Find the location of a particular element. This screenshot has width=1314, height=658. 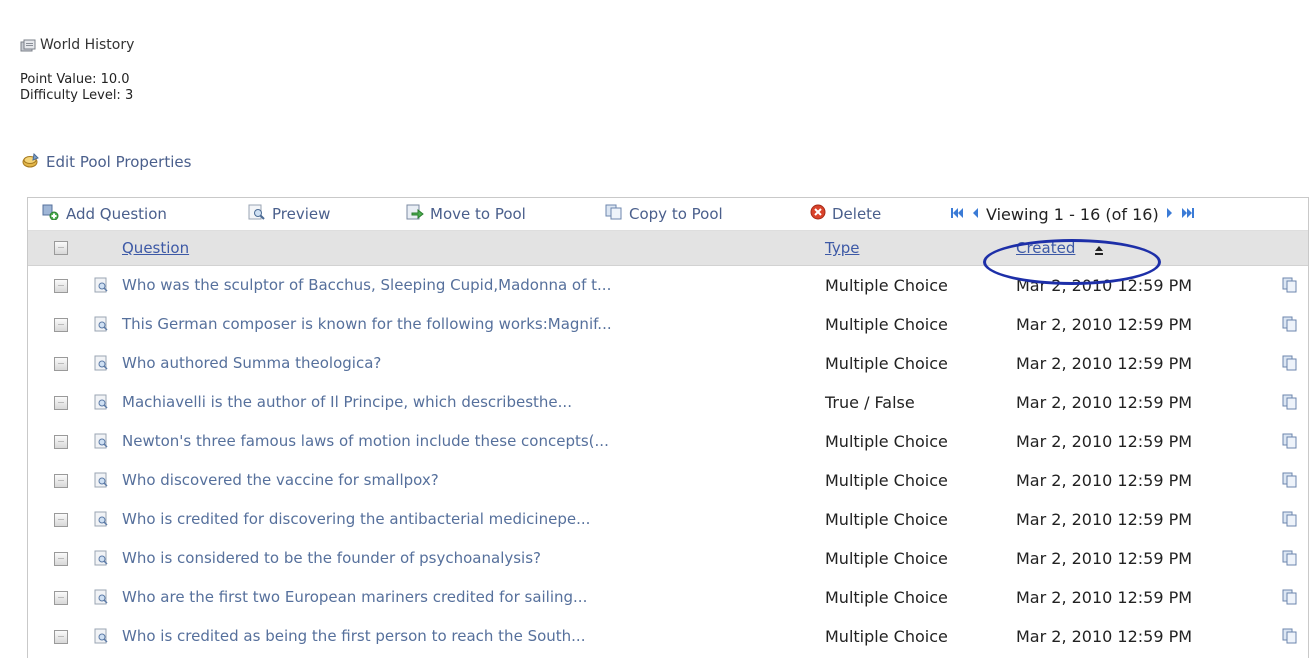

move-to-pool-button: Move to Pool is located at coordinates (466, 214).